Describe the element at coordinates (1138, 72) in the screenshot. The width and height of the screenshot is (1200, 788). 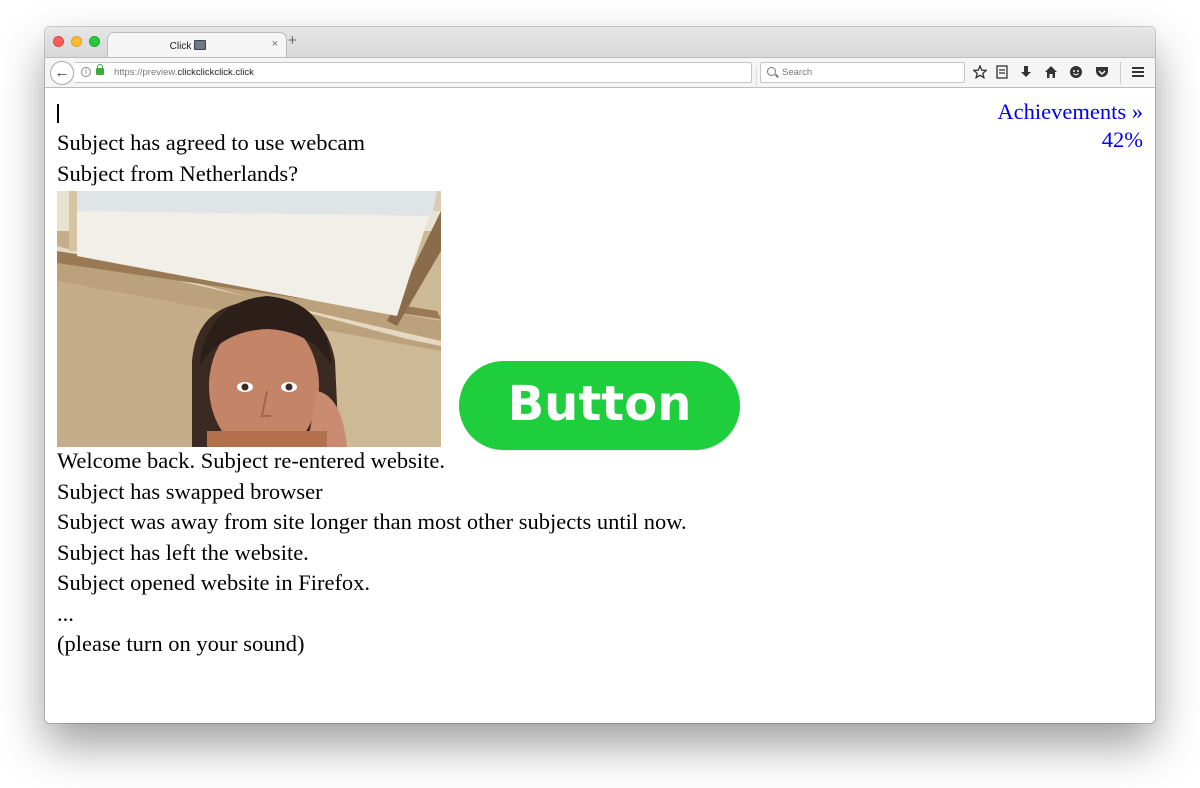
I see `menu-icon` at that location.